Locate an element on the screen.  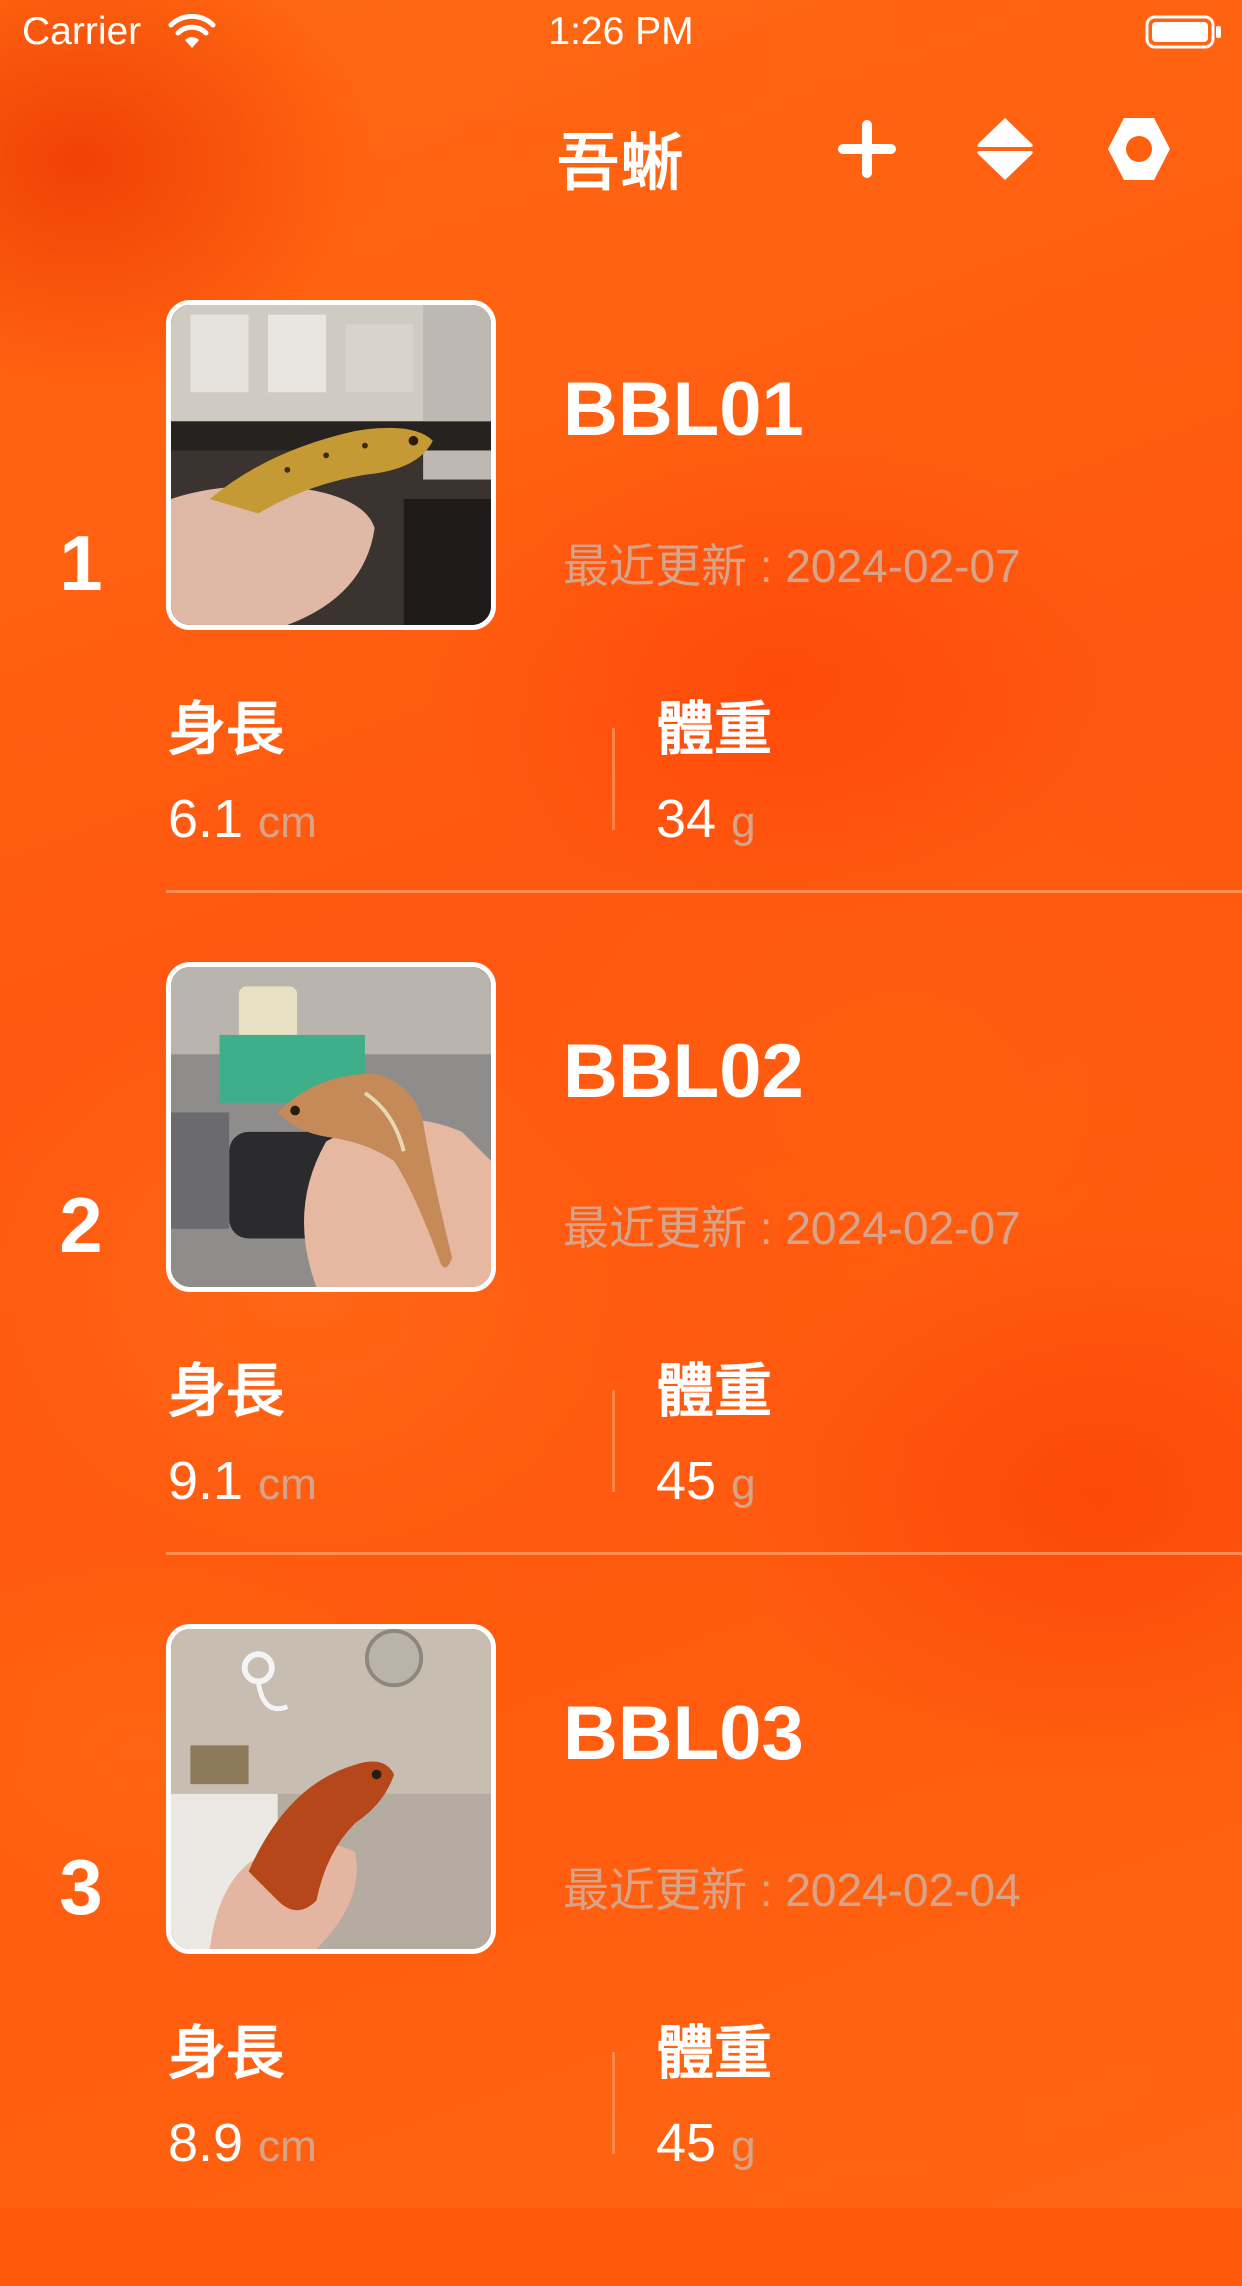
gear-icon is located at coordinates (1139, 149).